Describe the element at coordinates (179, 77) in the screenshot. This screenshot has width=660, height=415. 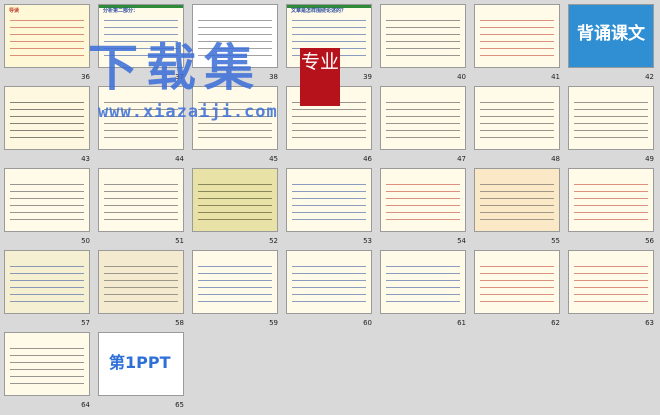
I see `slide-number: 37` at that location.